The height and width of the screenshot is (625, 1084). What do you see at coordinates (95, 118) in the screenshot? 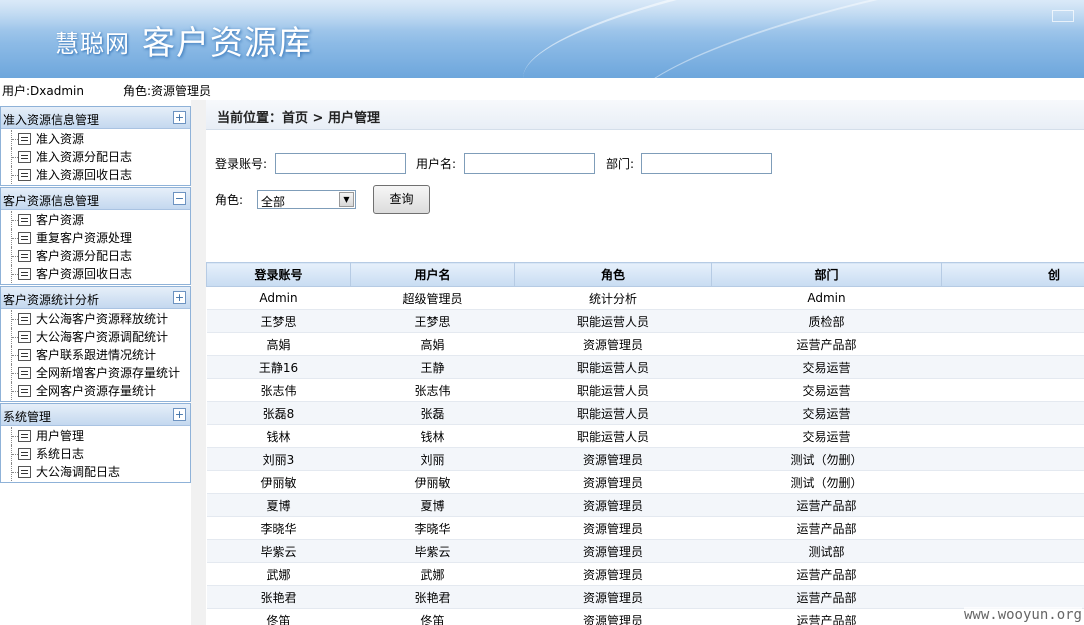
I see `nav-group-header: 准入资源信息管理 +` at bounding box center [95, 118].